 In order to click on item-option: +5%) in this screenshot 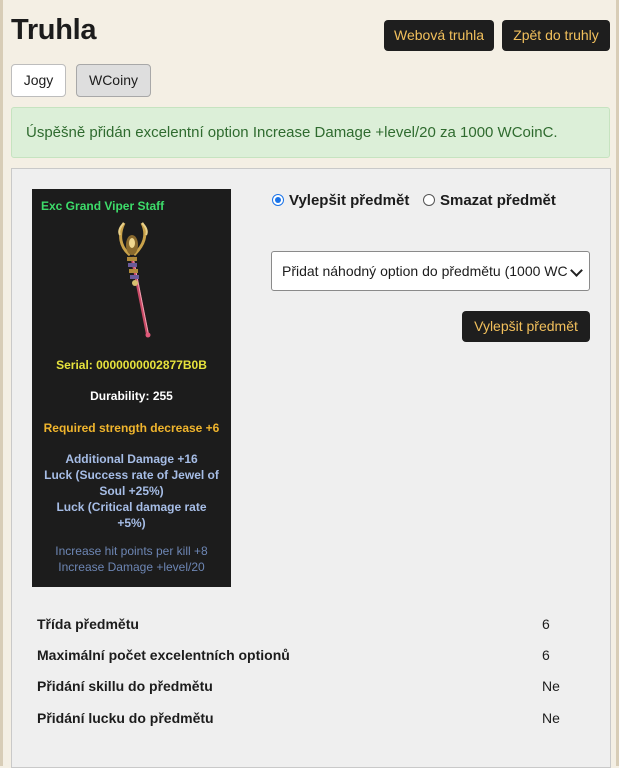, I will do `click(131, 523)`.